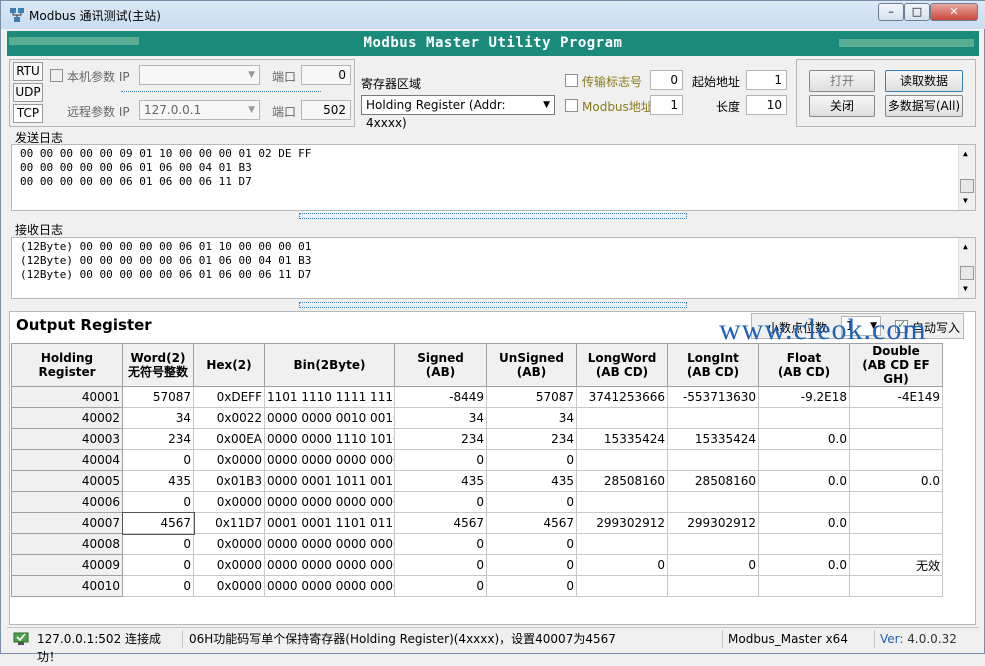 This screenshot has height=666, width=985. I want to click on local-params-checkbox, so click(56, 75).